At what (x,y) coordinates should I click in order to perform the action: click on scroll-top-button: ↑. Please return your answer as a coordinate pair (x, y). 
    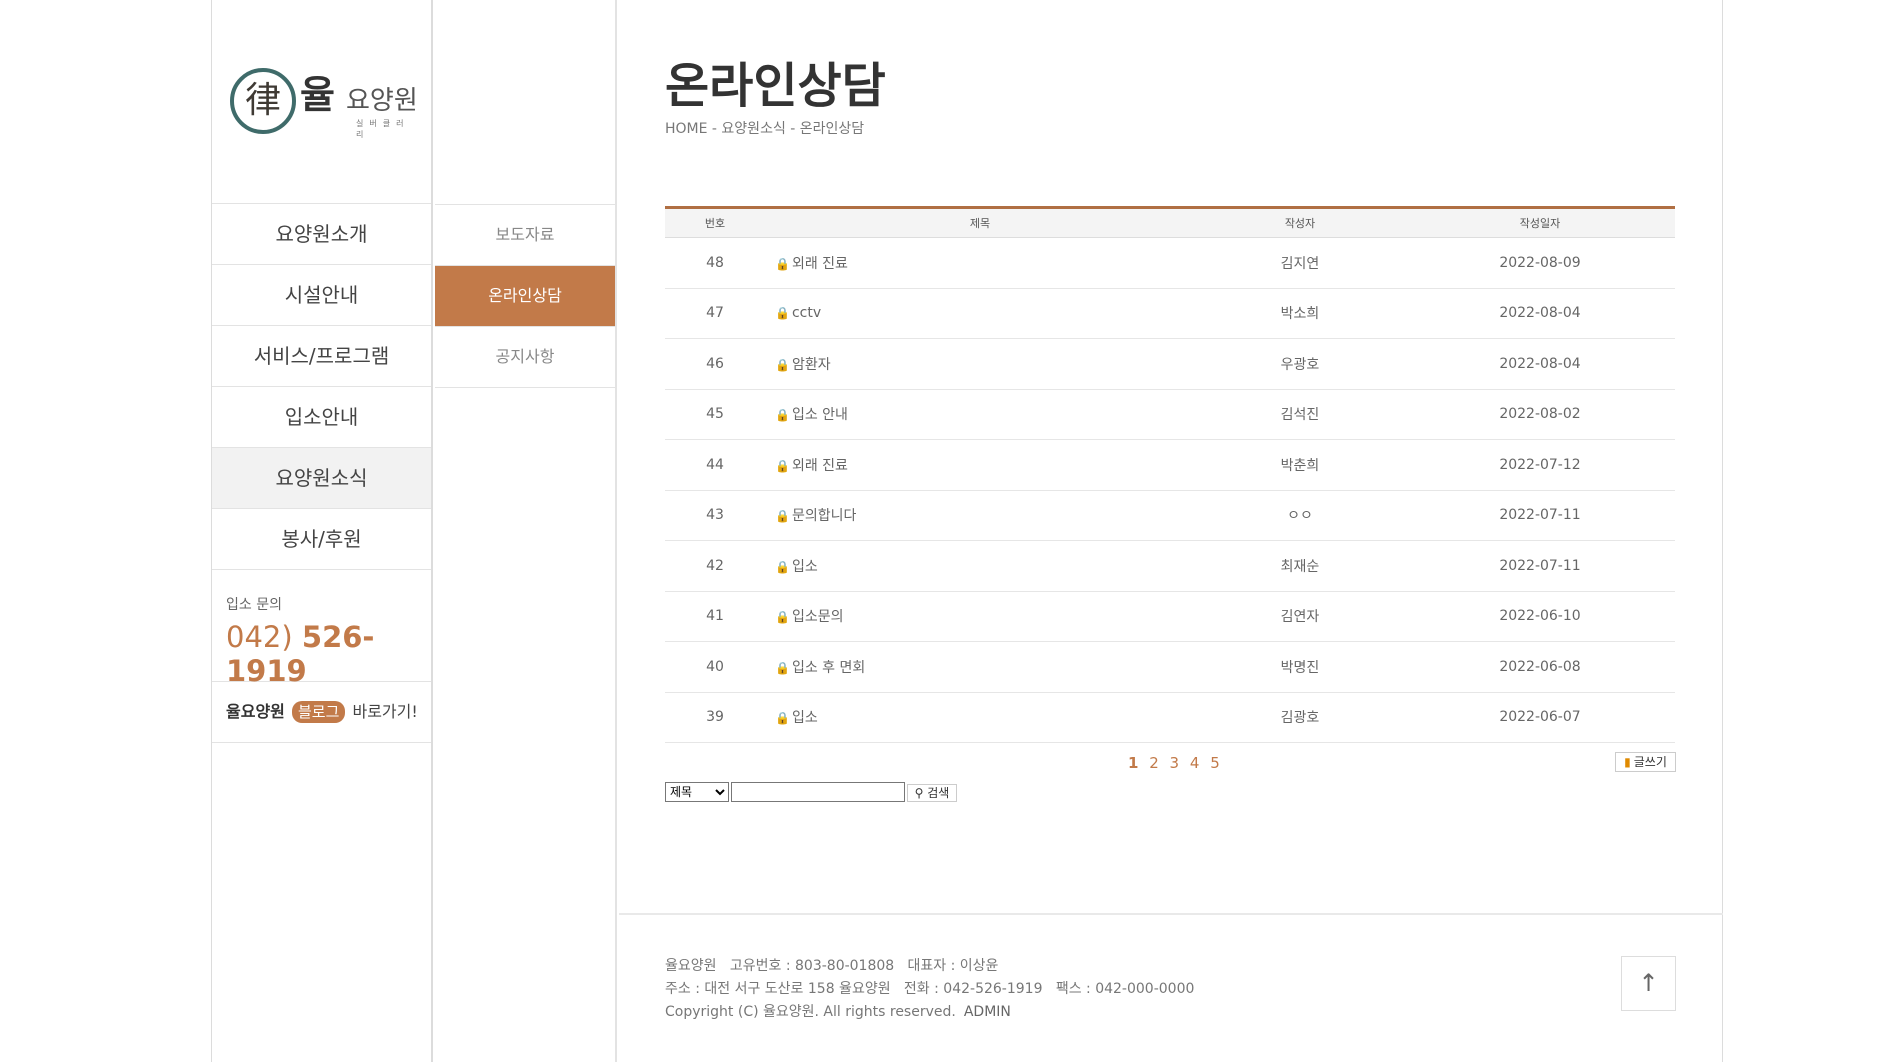
    Looking at the image, I should click on (1648, 983).